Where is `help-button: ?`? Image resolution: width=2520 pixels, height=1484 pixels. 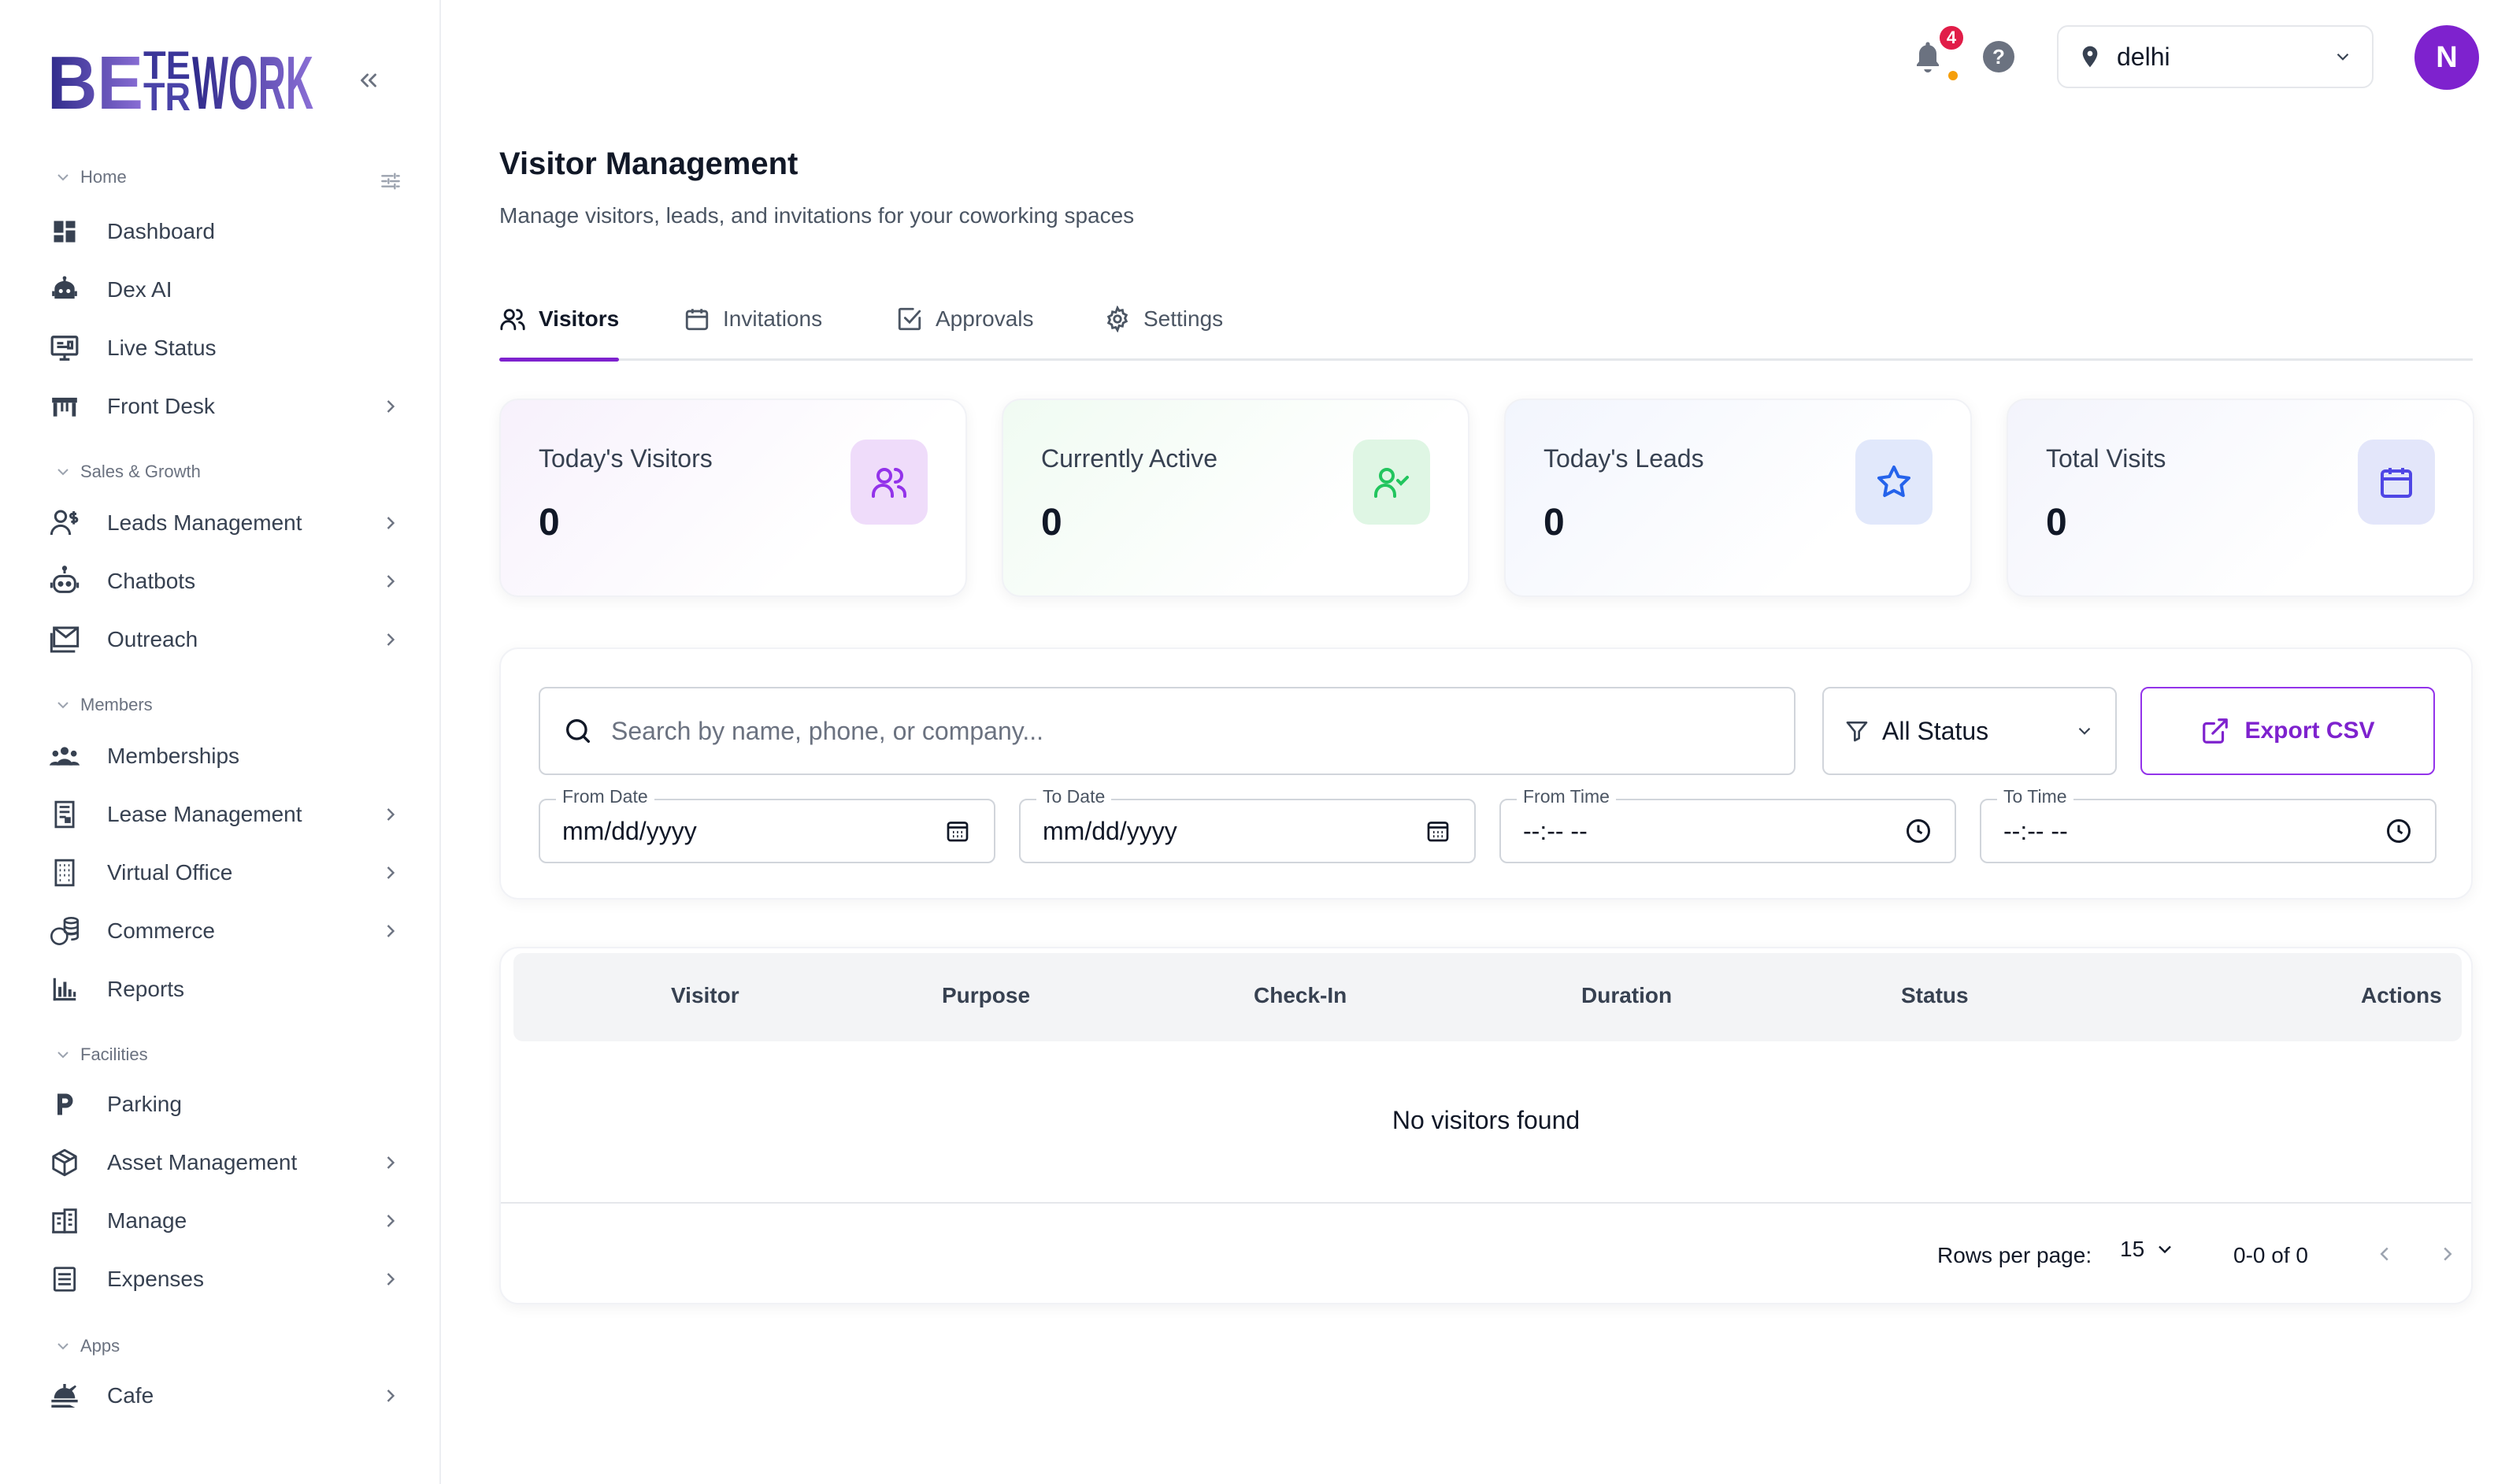
help-button: ? is located at coordinates (1998, 57).